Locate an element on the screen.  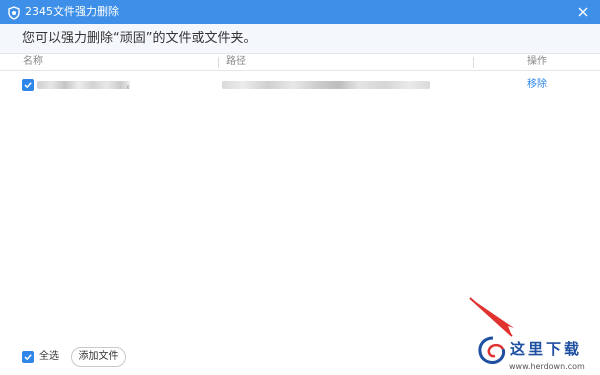
column-header-action: 操作 is located at coordinates (537, 61).